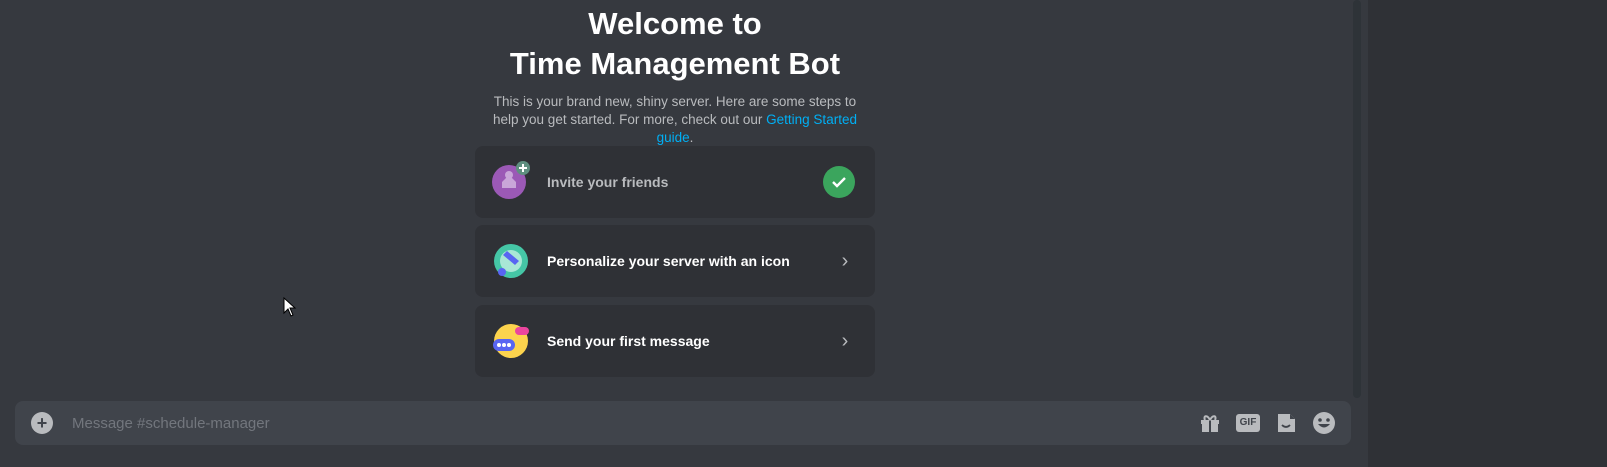 The image size is (1607, 467). I want to click on gif-button: GIF, so click(1248, 423).